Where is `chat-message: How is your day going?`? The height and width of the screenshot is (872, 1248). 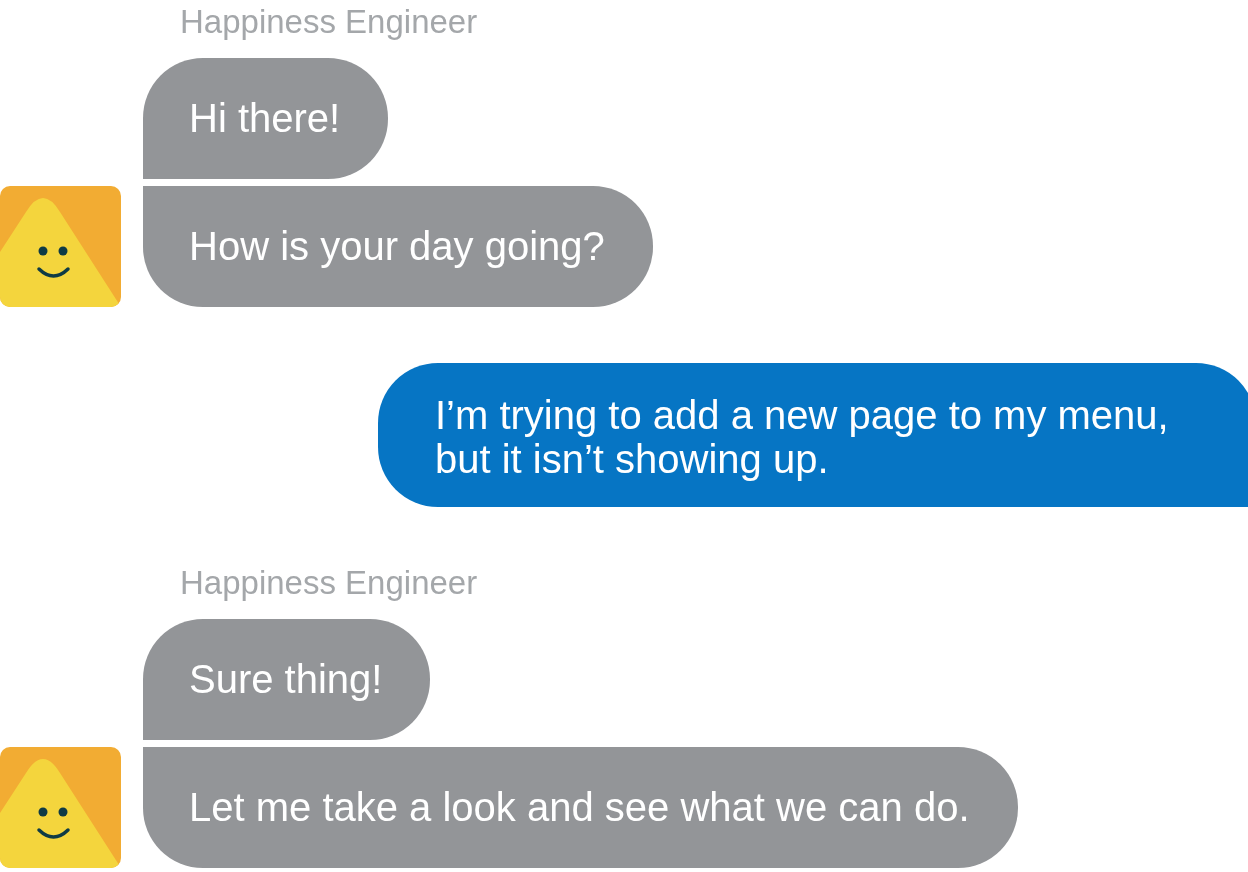 chat-message: How is your day going? is located at coordinates (398, 246).